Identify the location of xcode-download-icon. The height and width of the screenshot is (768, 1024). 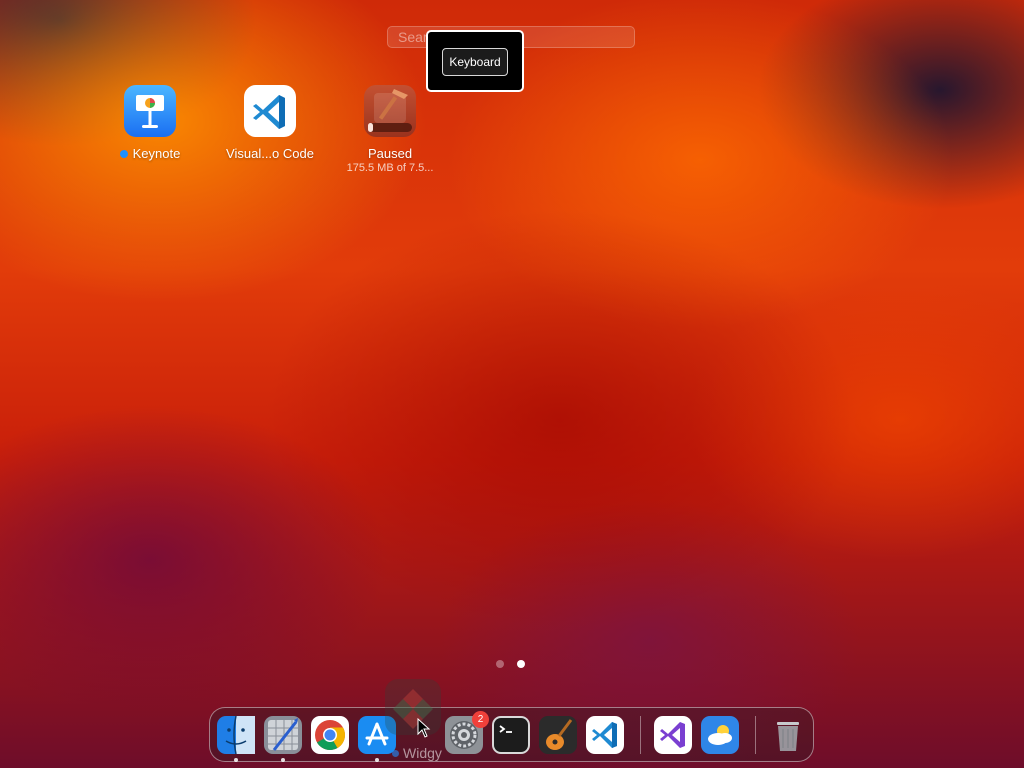
(390, 111).